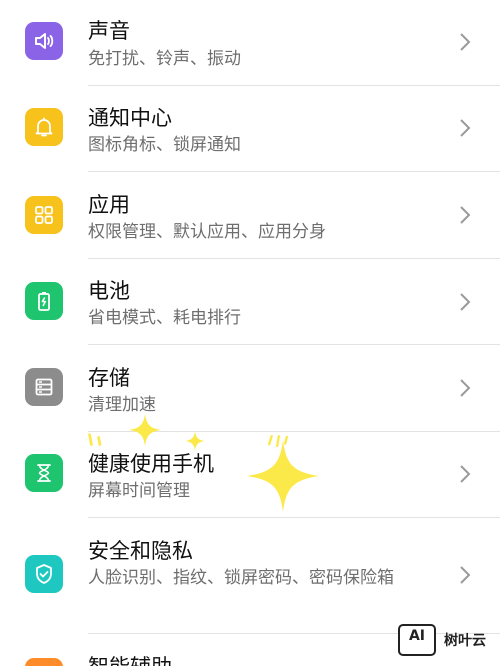 Image resolution: width=500 pixels, height=666 pixels. What do you see at coordinates (109, 291) in the screenshot?
I see `item-title: 电池` at bounding box center [109, 291].